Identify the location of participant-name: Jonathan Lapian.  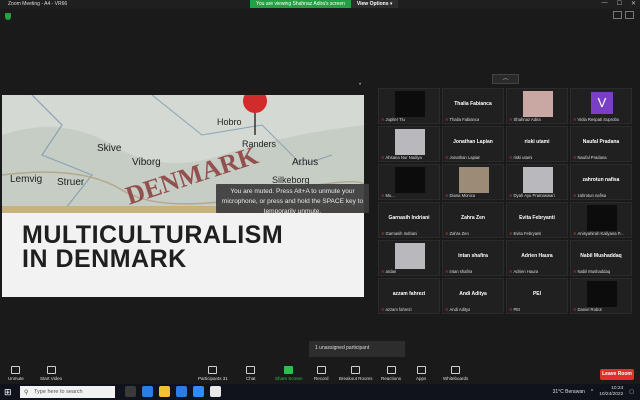
(465, 157).